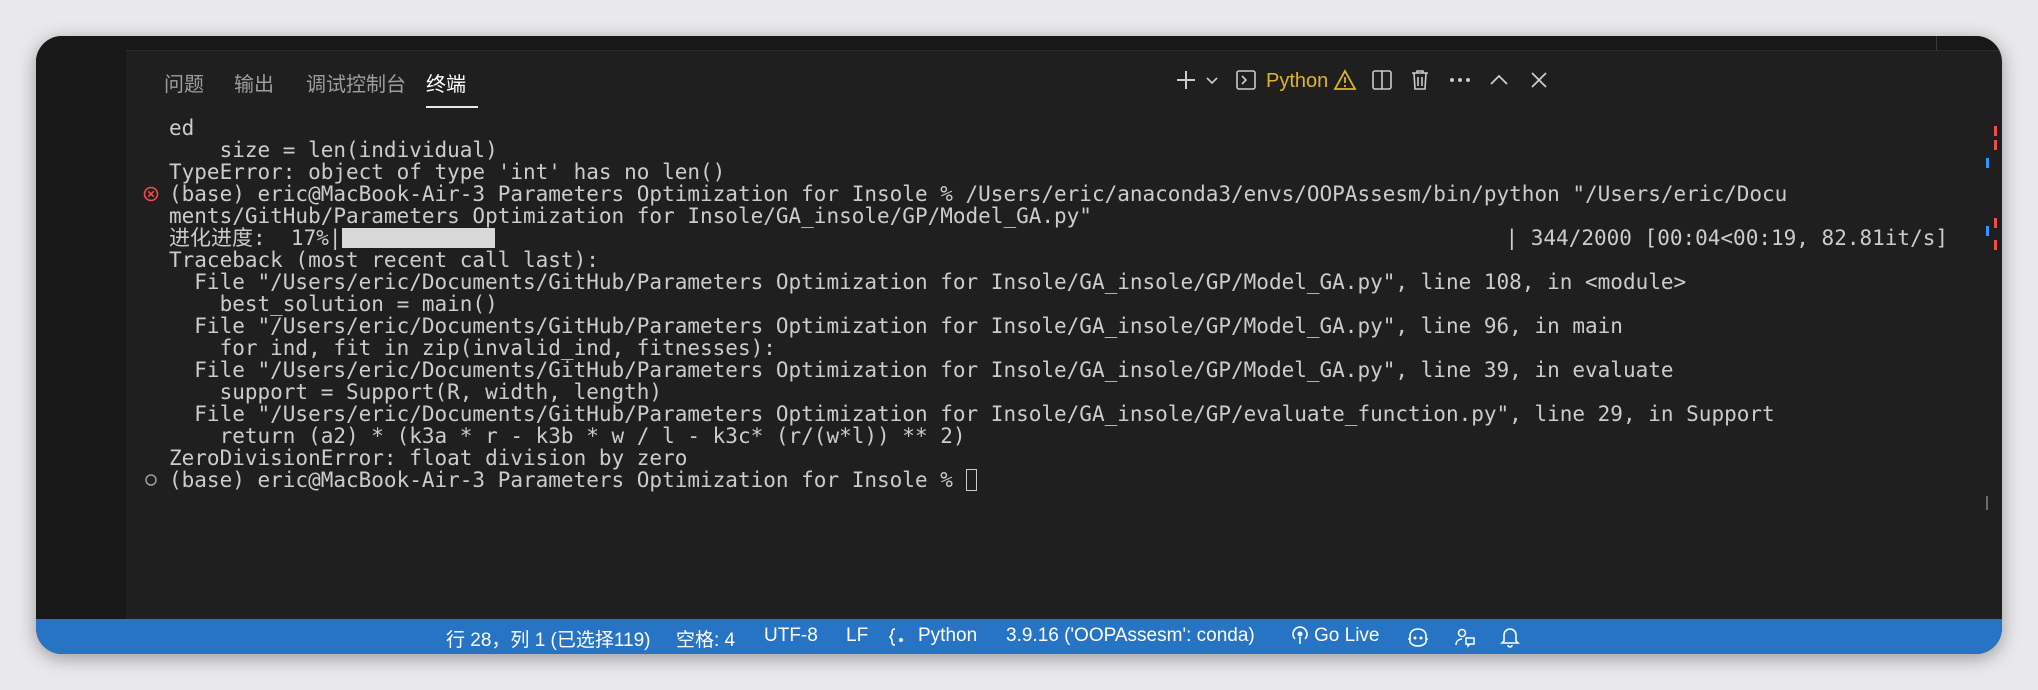  What do you see at coordinates (1212, 80) in the screenshot?
I see `chevron-down-icon` at bounding box center [1212, 80].